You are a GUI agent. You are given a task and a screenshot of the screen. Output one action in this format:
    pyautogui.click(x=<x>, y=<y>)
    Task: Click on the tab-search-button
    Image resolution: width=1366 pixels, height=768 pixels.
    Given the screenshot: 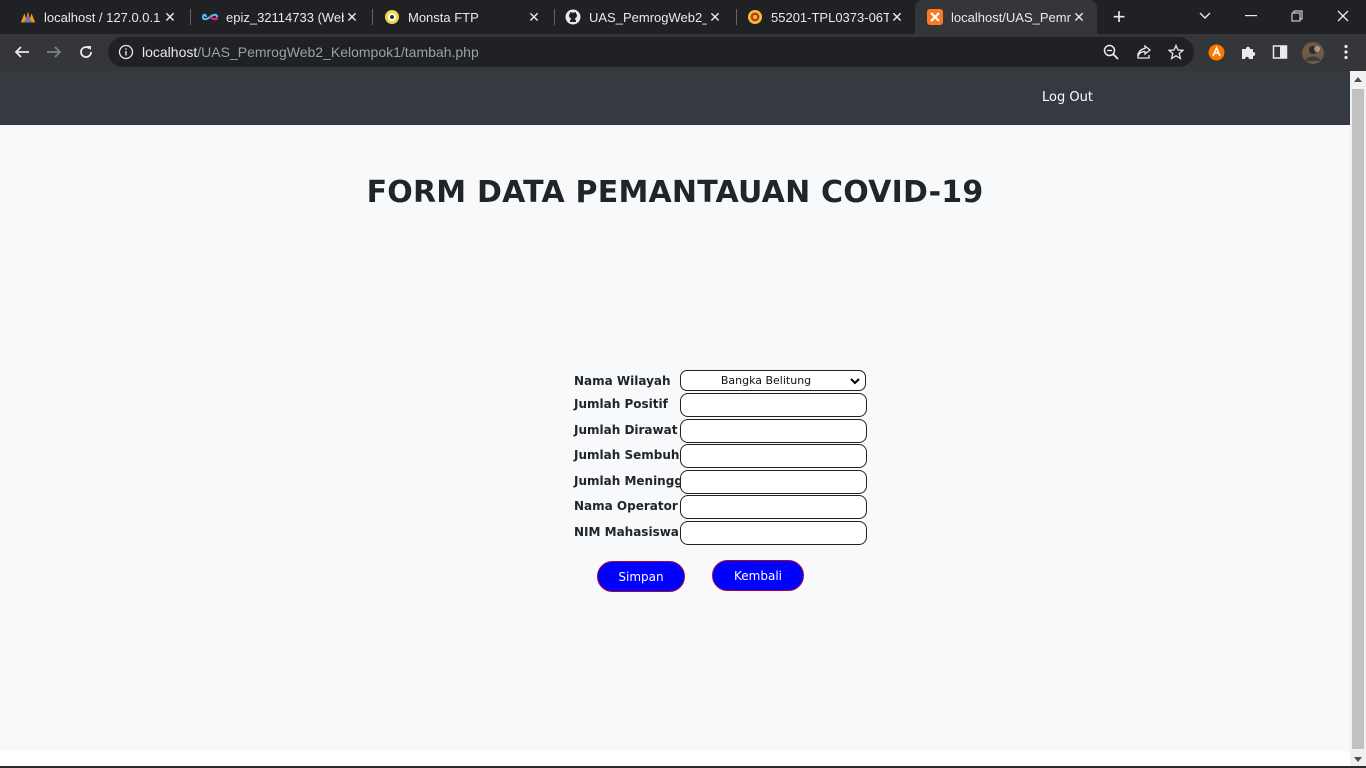 What is the action you would take?
    pyautogui.click(x=1205, y=16)
    